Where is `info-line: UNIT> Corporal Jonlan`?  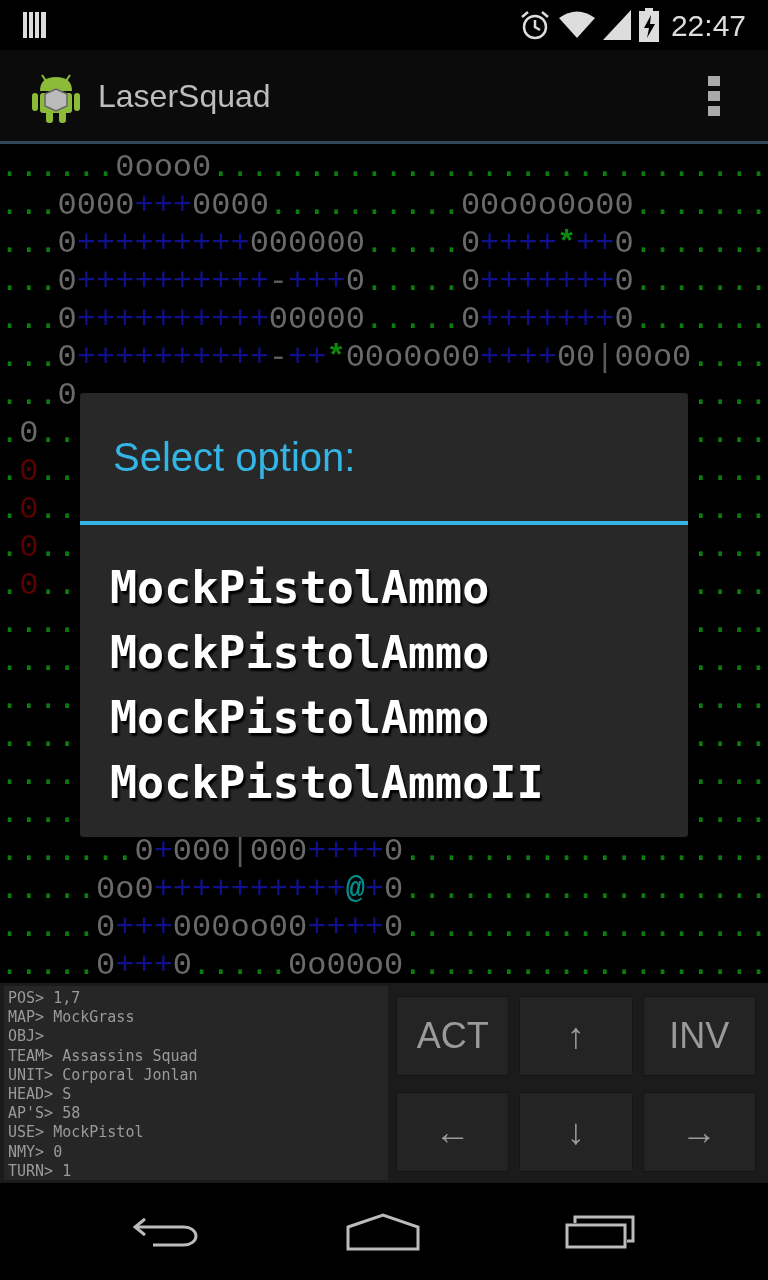
info-line: UNIT> Corporal Jonlan is located at coordinates (103, 1075).